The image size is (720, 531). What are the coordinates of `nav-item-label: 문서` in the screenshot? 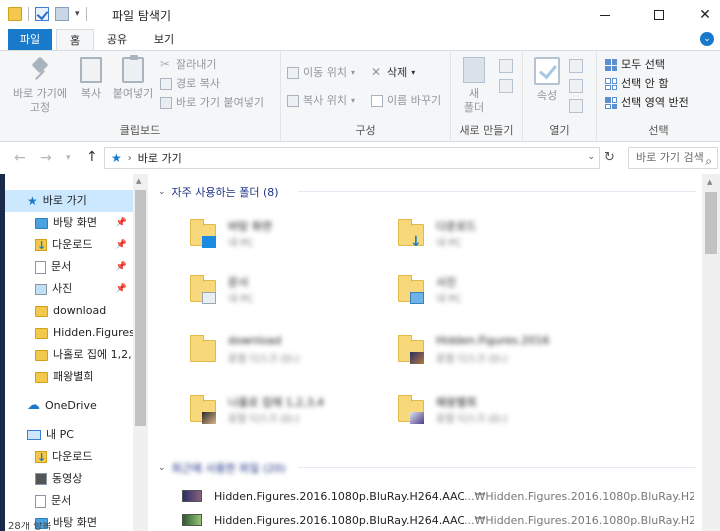 It's located at (61, 500).